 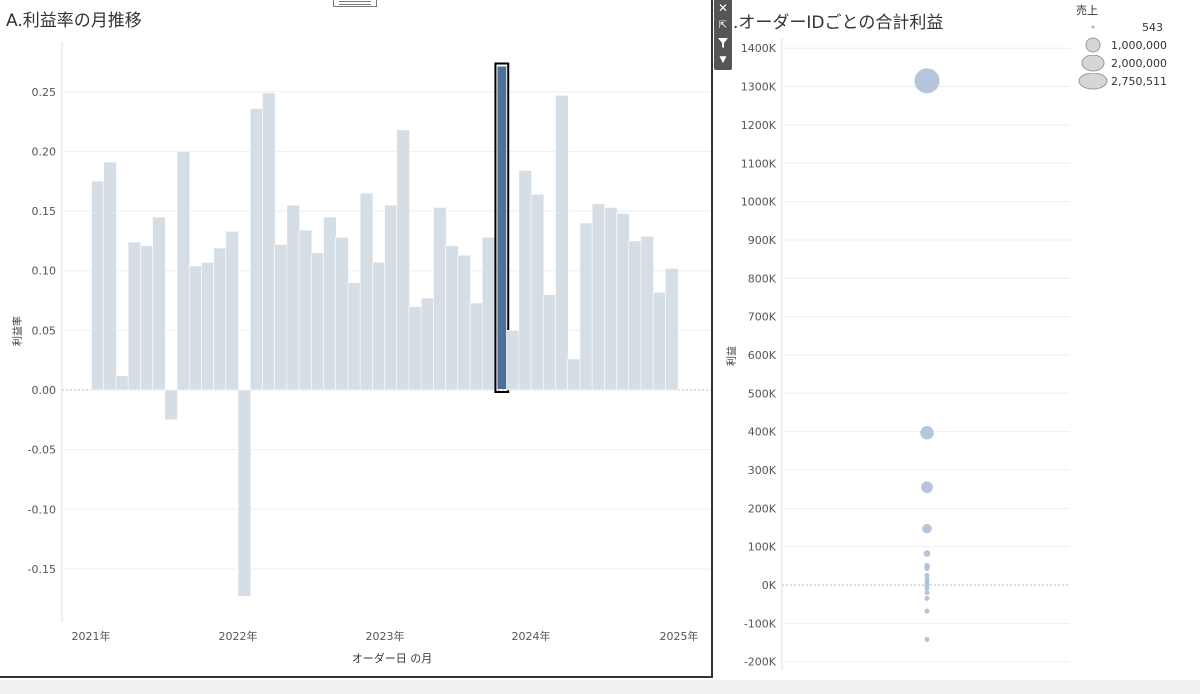 I want to click on y-tick-label: 600K, so click(x=762, y=355).